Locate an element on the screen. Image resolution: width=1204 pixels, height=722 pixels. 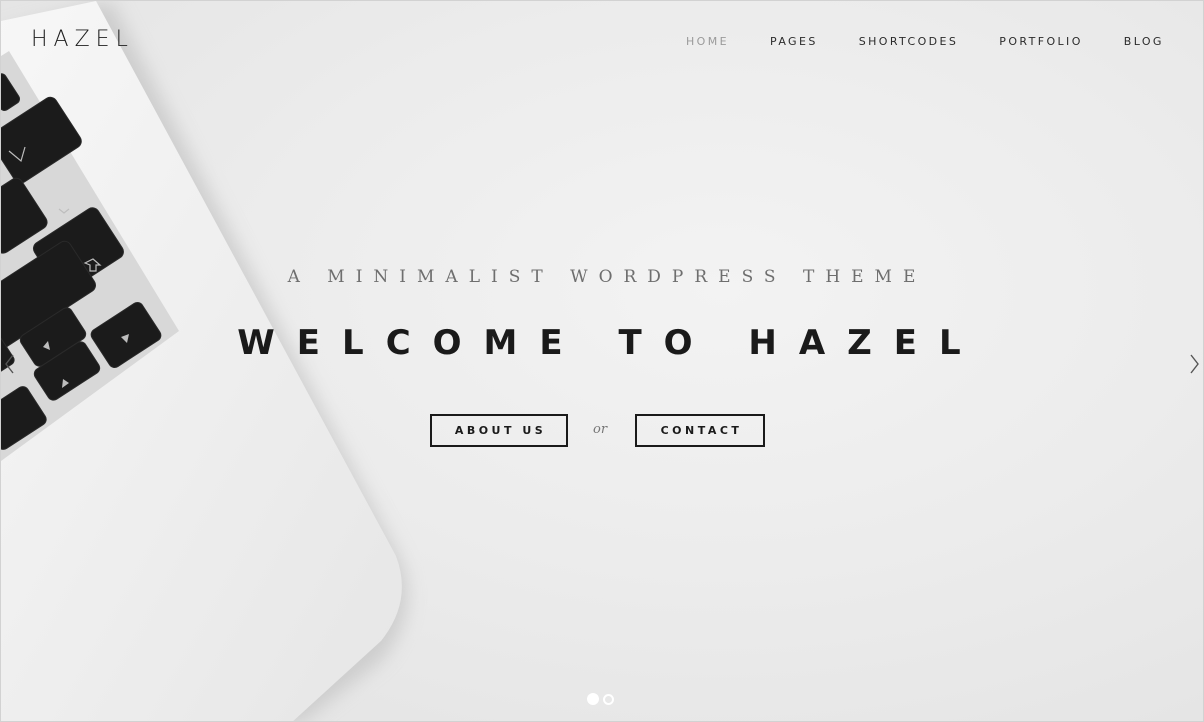
slider-next-button is located at coordinates (1195, 364).